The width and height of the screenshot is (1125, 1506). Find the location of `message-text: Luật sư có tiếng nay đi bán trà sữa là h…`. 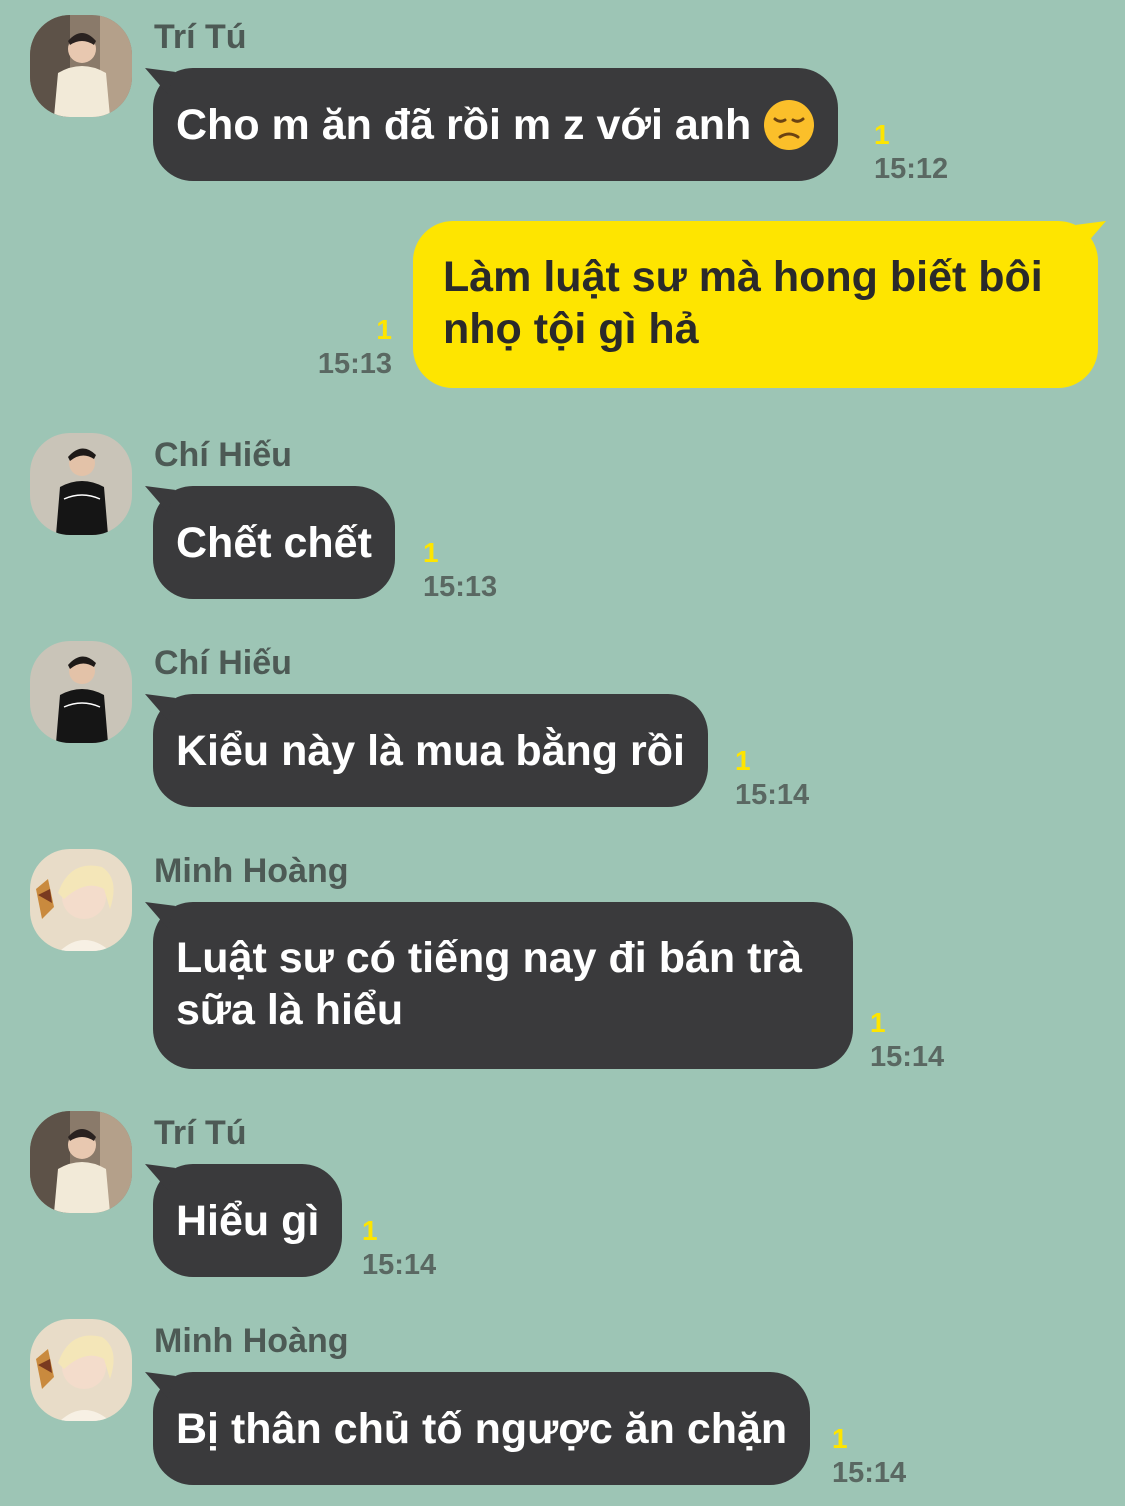

message-text: Luật sư có tiếng nay đi bán trà sữa là h… is located at coordinates (489, 984).